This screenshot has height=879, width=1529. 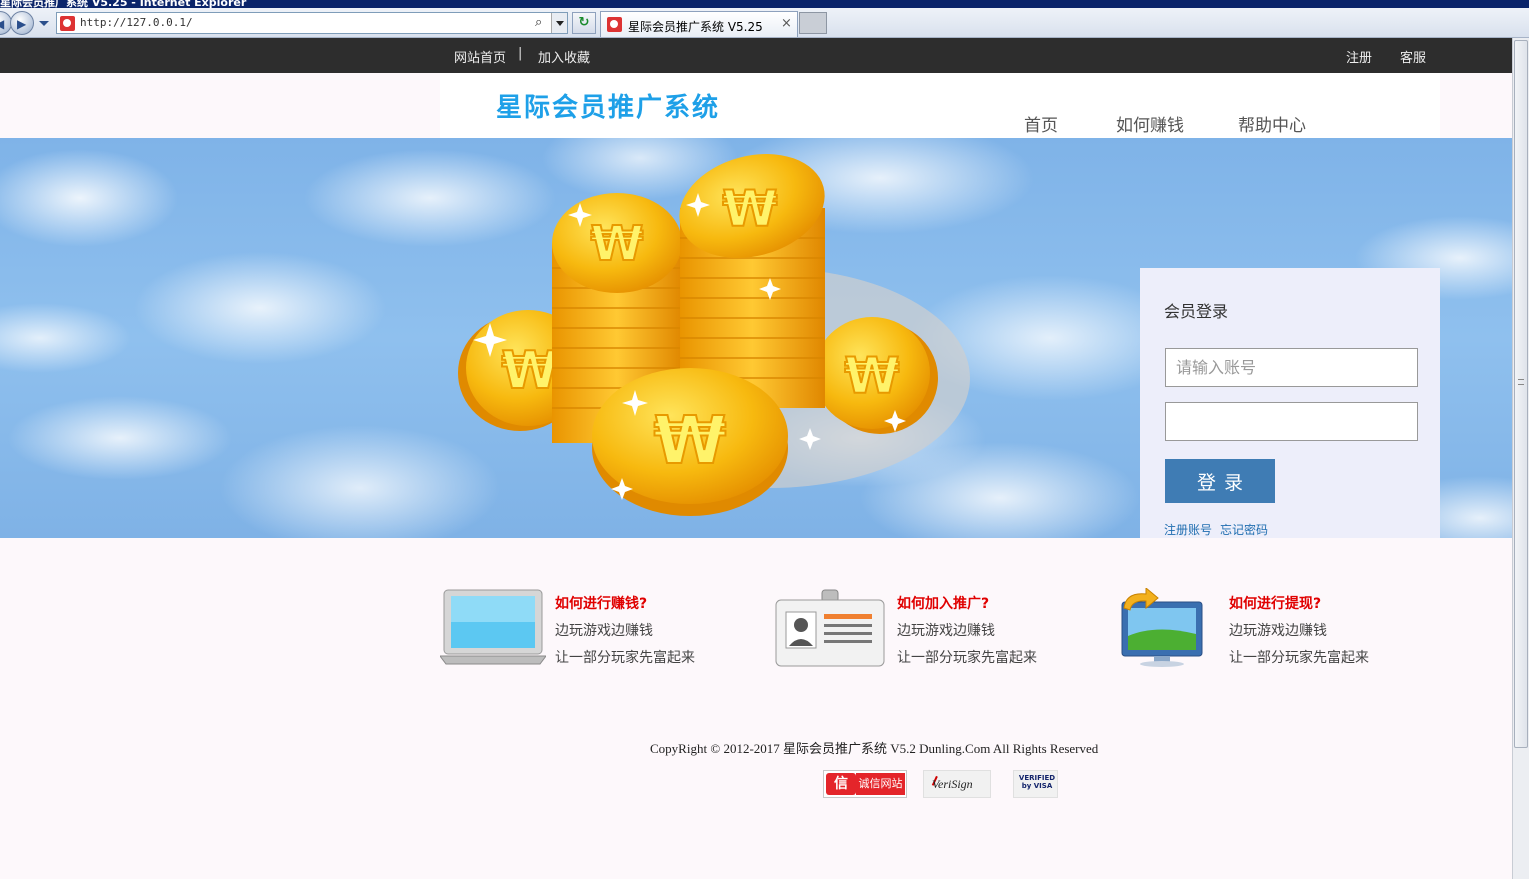 What do you see at coordinates (614, 24) in the screenshot?
I see `tab-favicon-icon` at bounding box center [614, 24].